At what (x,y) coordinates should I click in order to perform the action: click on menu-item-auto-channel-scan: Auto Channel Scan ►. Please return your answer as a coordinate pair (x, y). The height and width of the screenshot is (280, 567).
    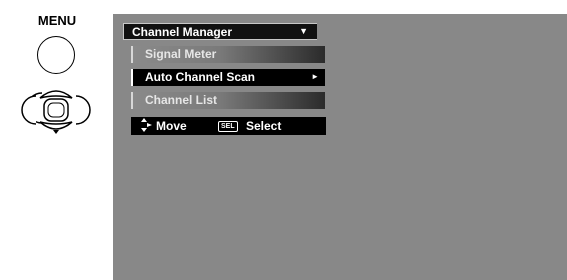
    Looking at the image, I should click on (228, 77).